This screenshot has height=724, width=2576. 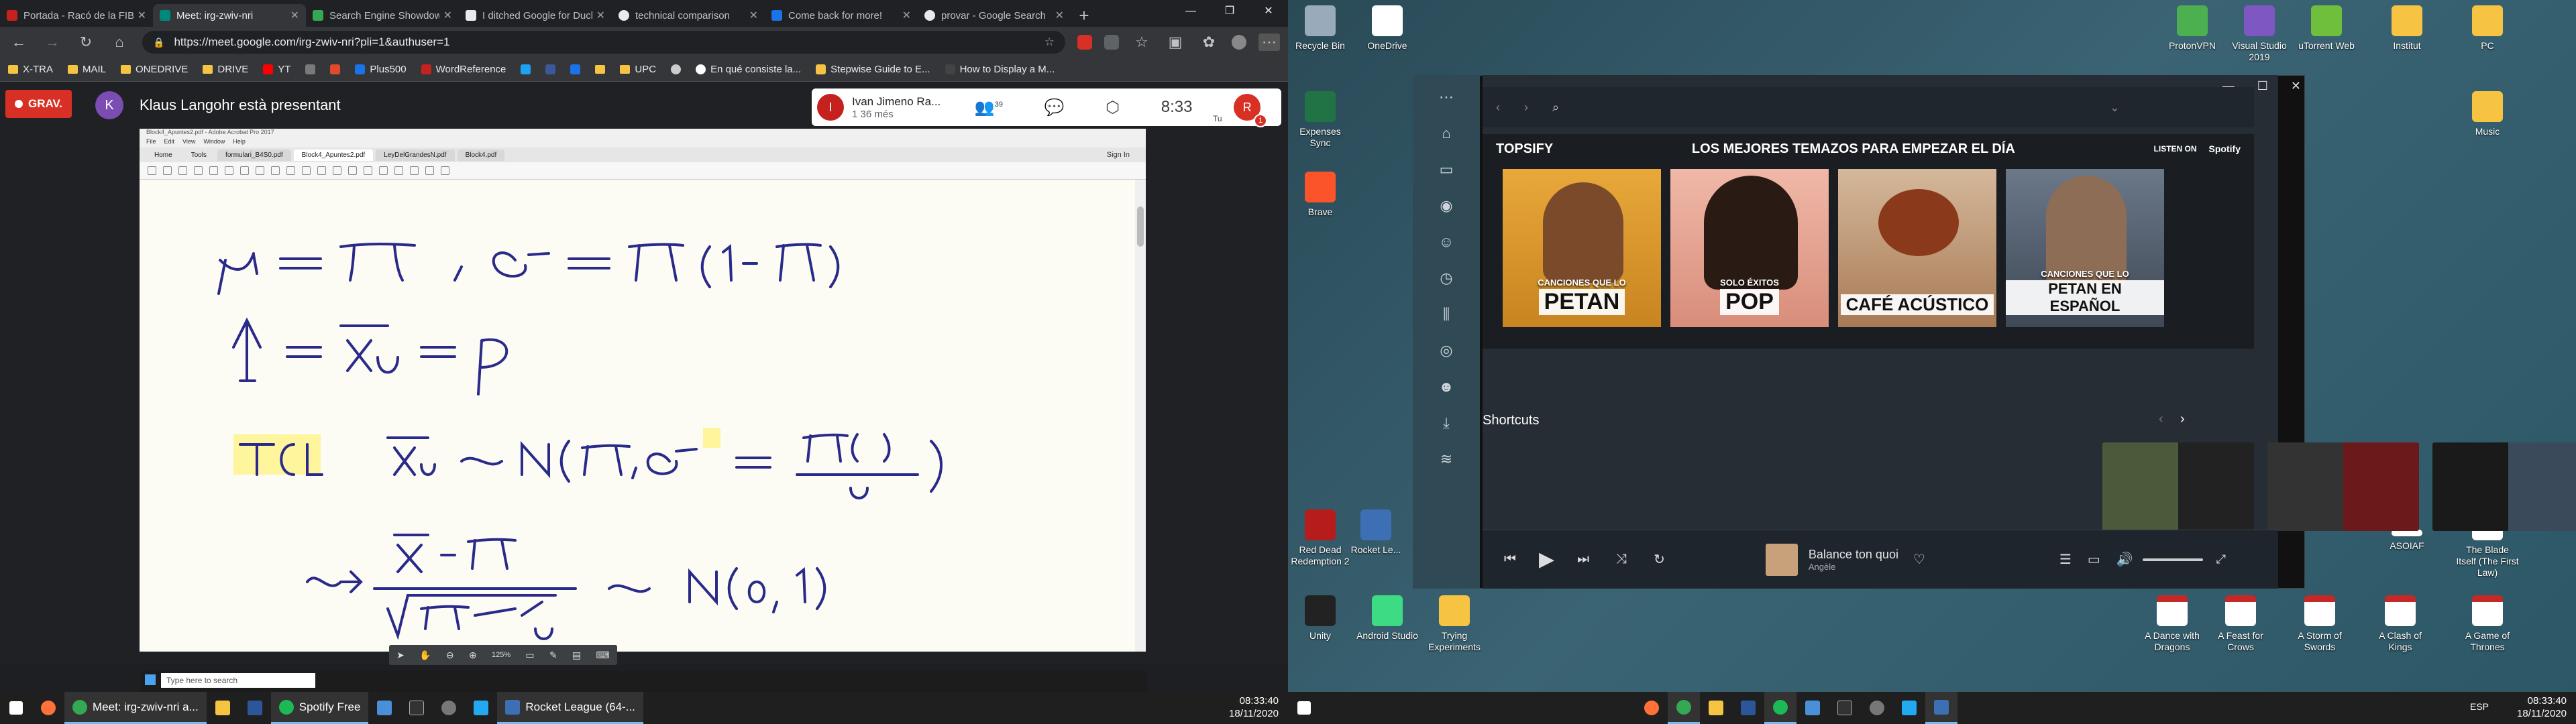 I want to click on chat-icon: 💬, so click(x=1054, y=107).